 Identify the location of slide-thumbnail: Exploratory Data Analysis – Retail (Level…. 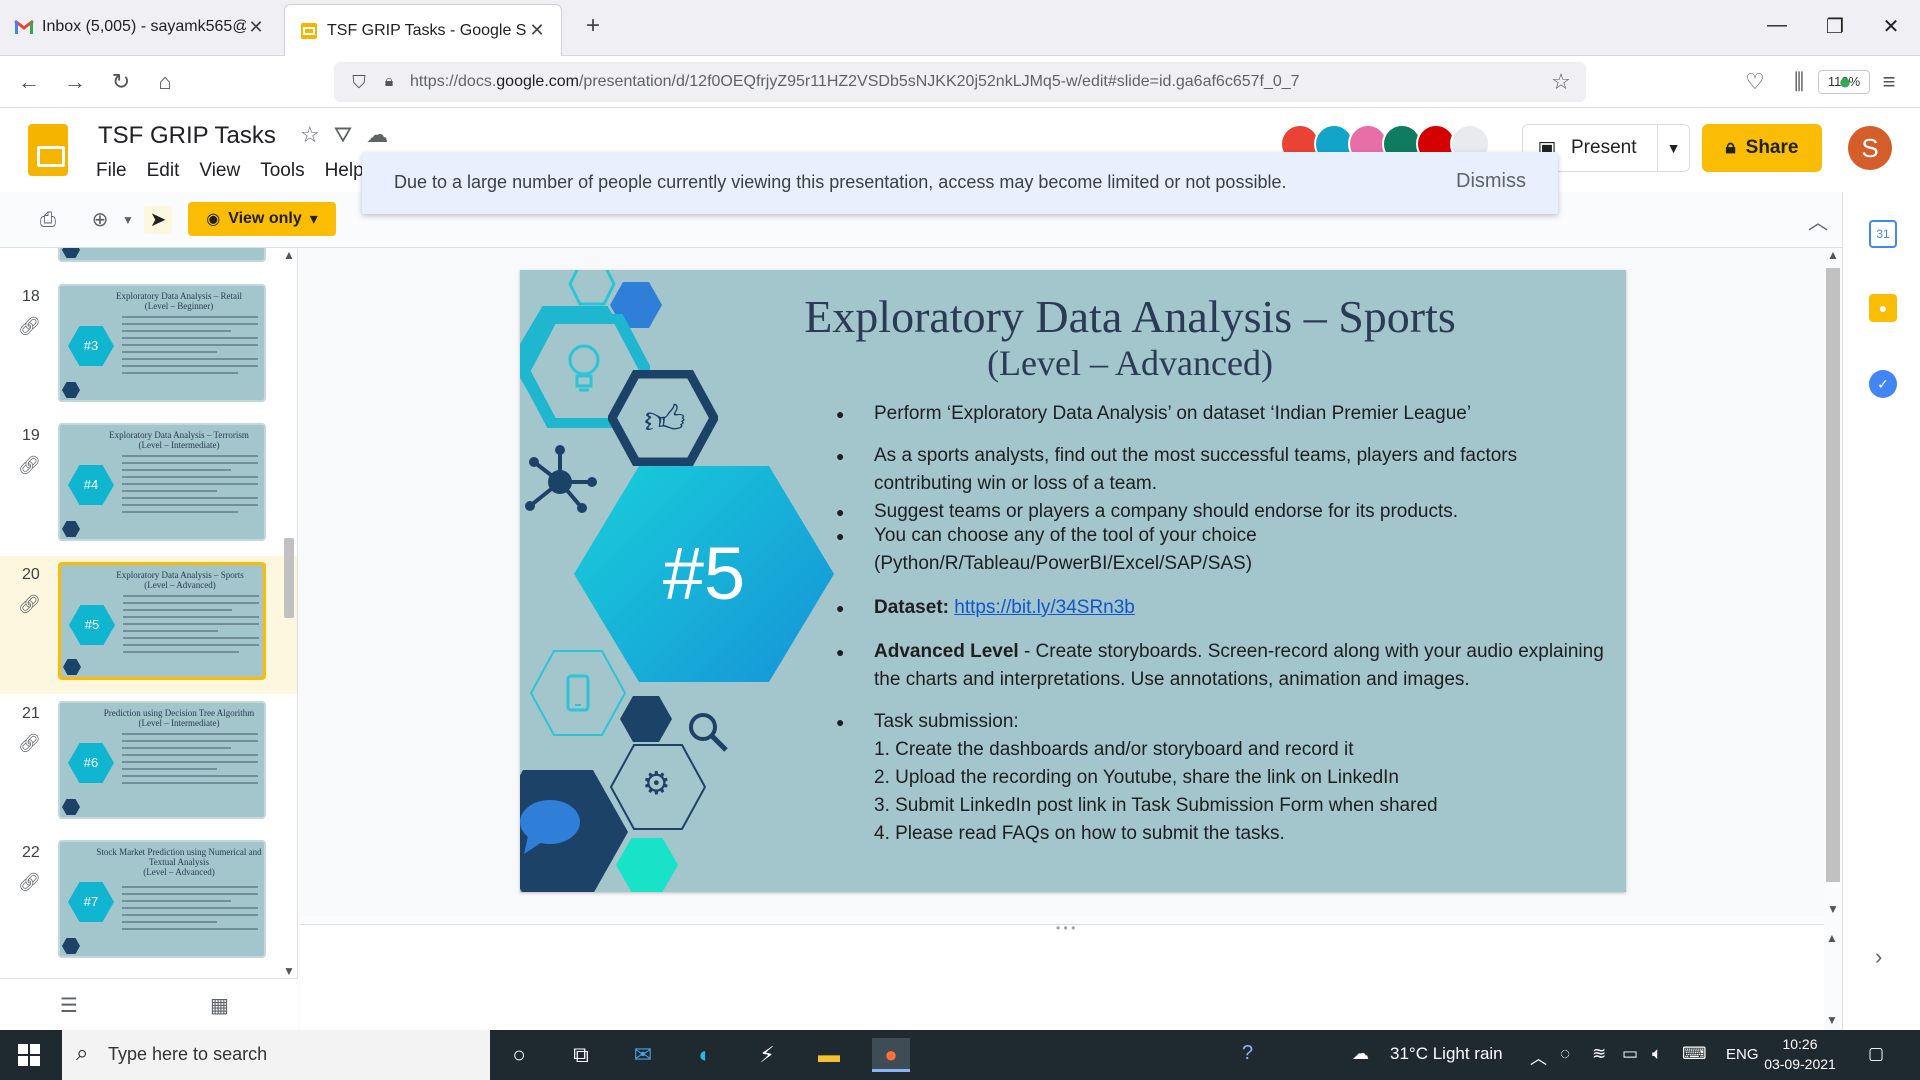
(162, 343).